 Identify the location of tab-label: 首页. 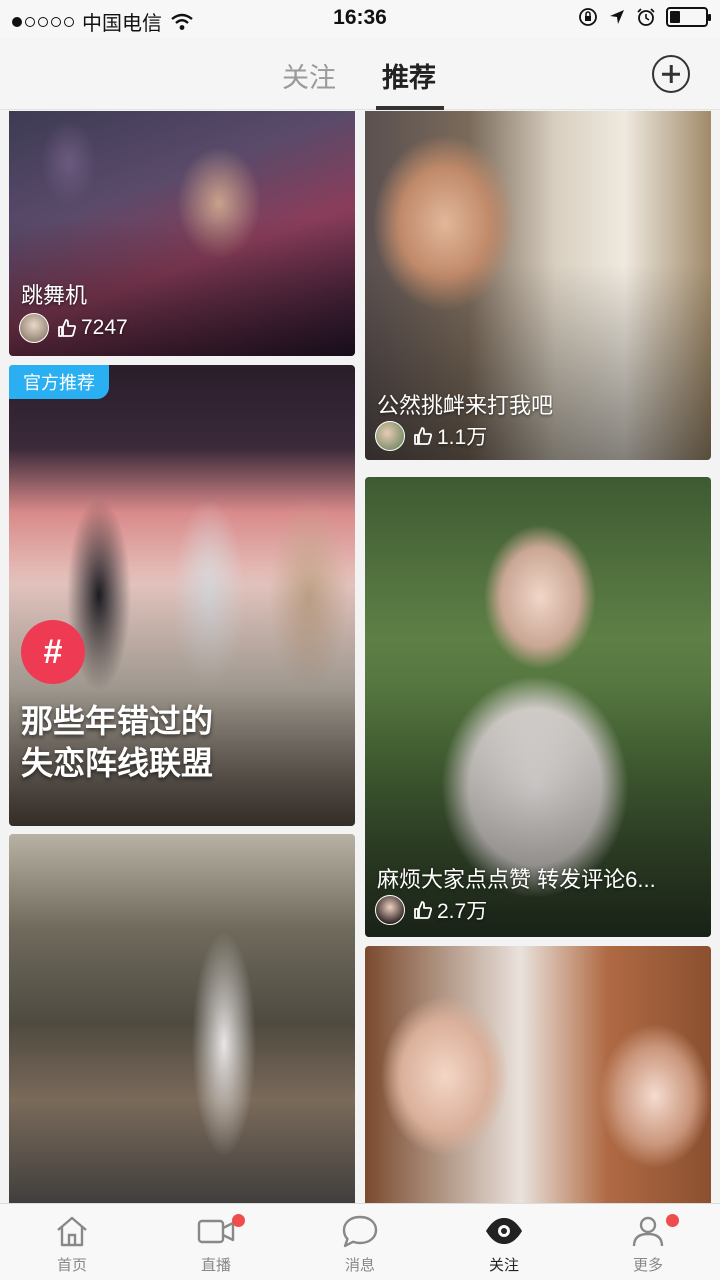
(71, 1265).